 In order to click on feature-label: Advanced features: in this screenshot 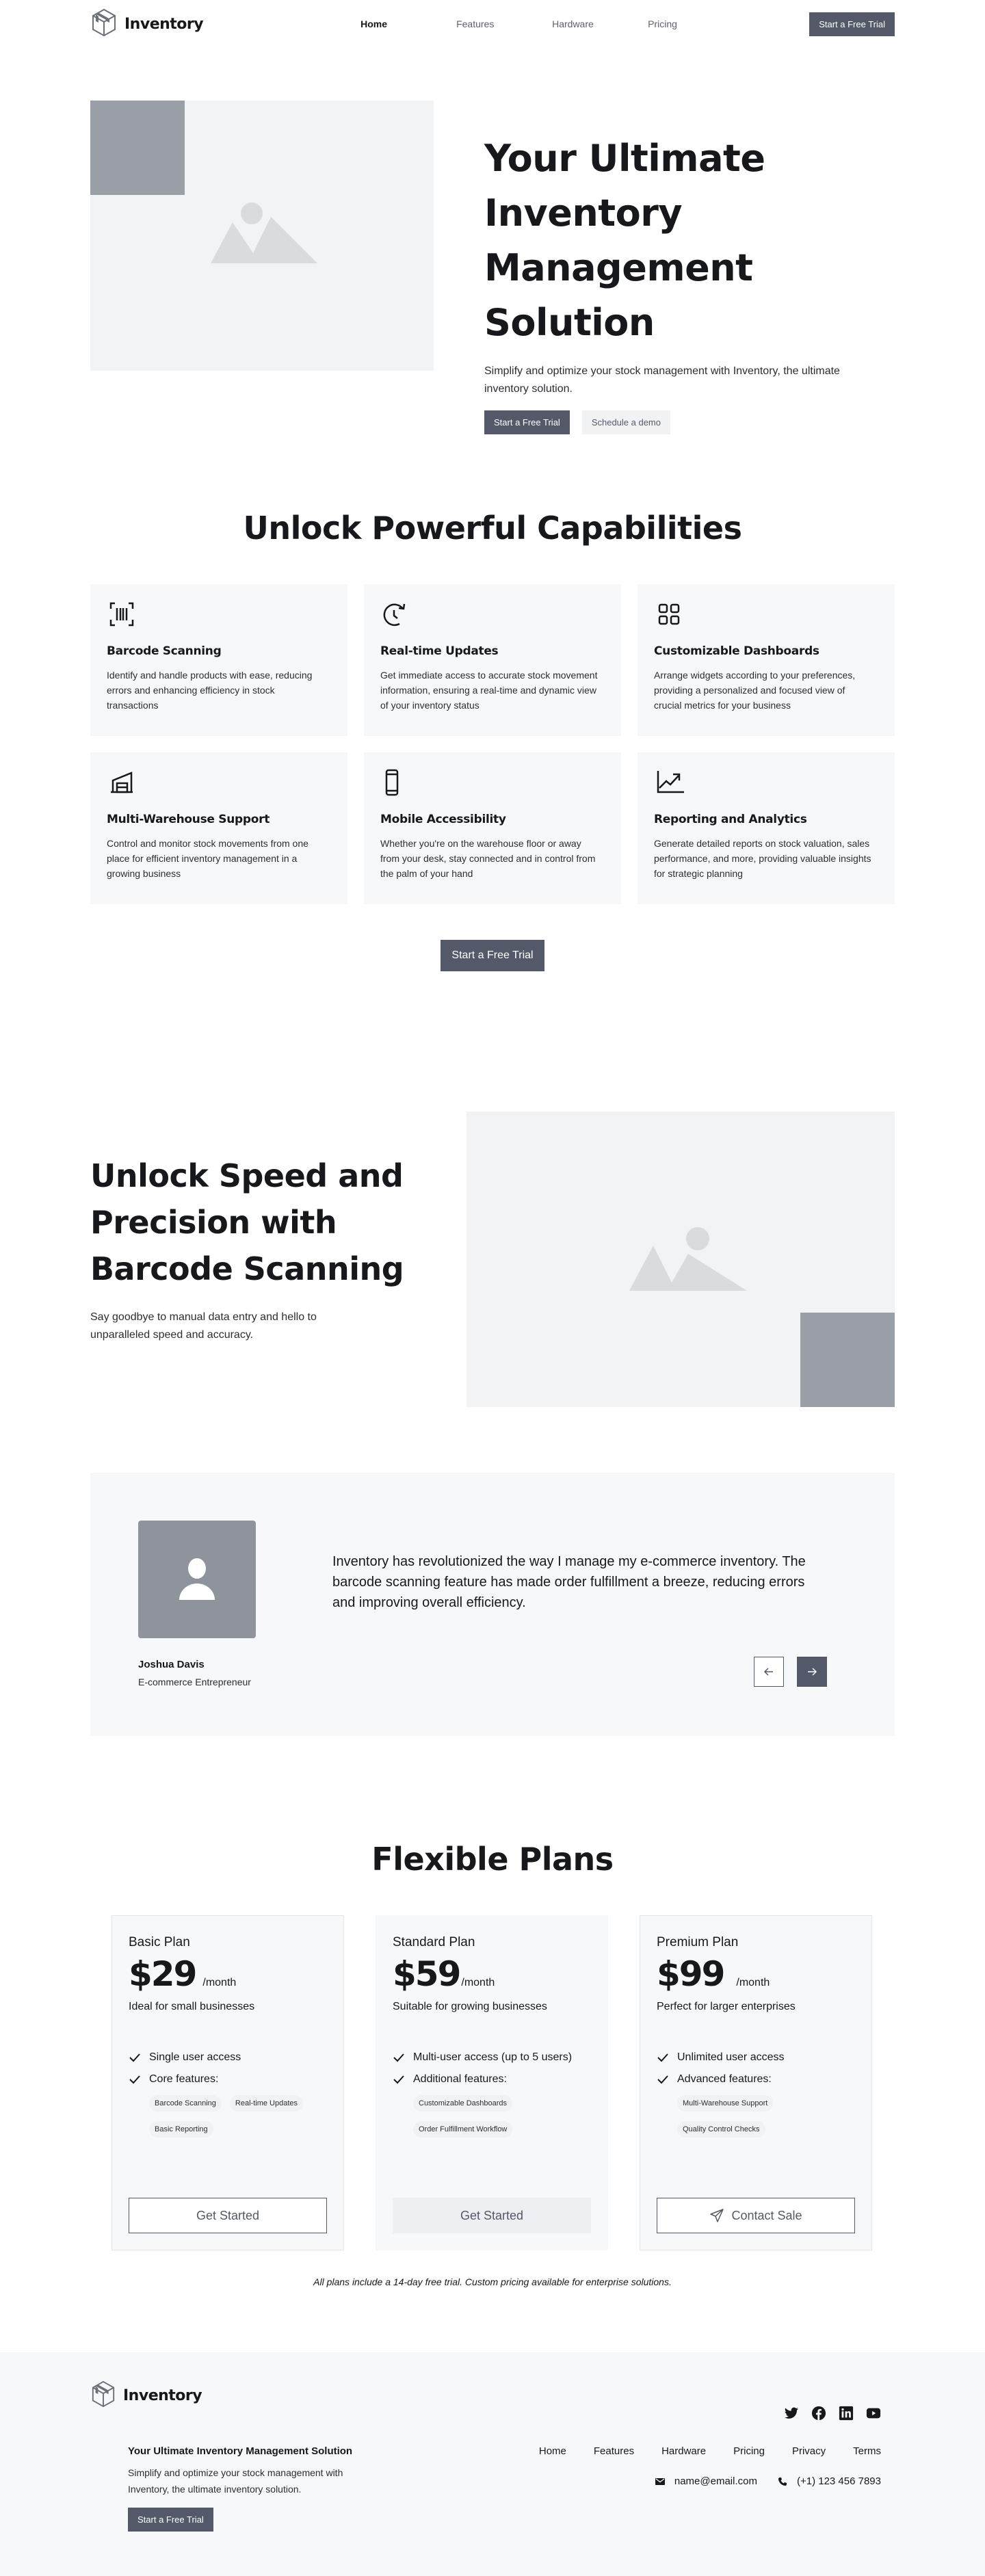, I will do `click(724, 2079)`.